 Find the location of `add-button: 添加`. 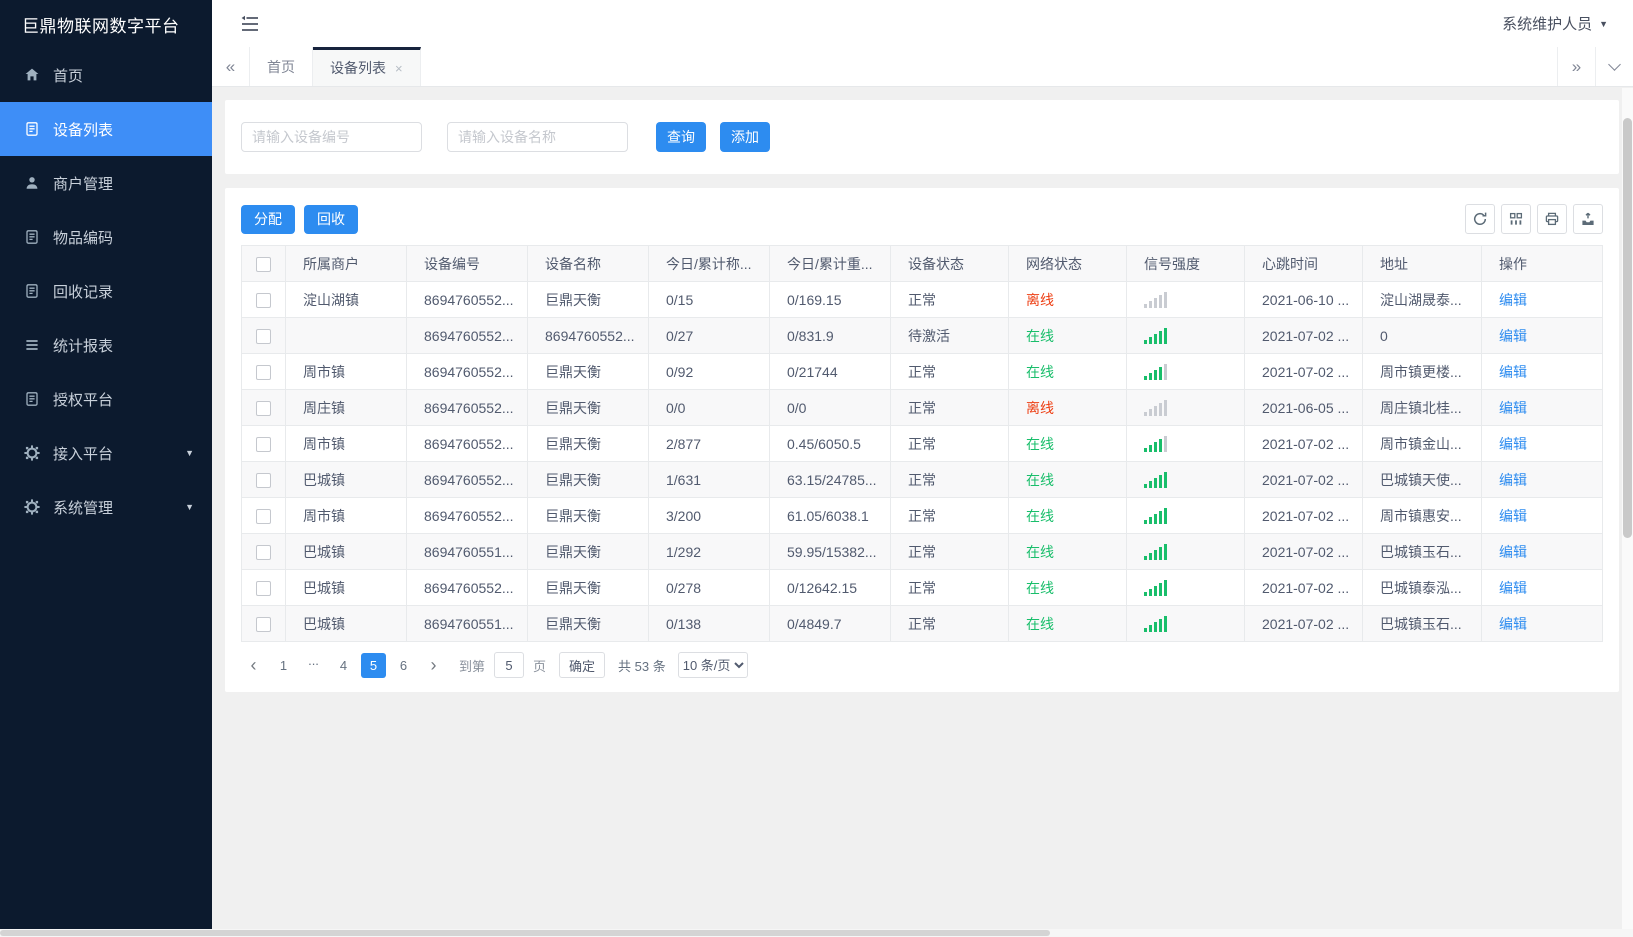

add-button: 添加 is located at coordinates (745, 137).